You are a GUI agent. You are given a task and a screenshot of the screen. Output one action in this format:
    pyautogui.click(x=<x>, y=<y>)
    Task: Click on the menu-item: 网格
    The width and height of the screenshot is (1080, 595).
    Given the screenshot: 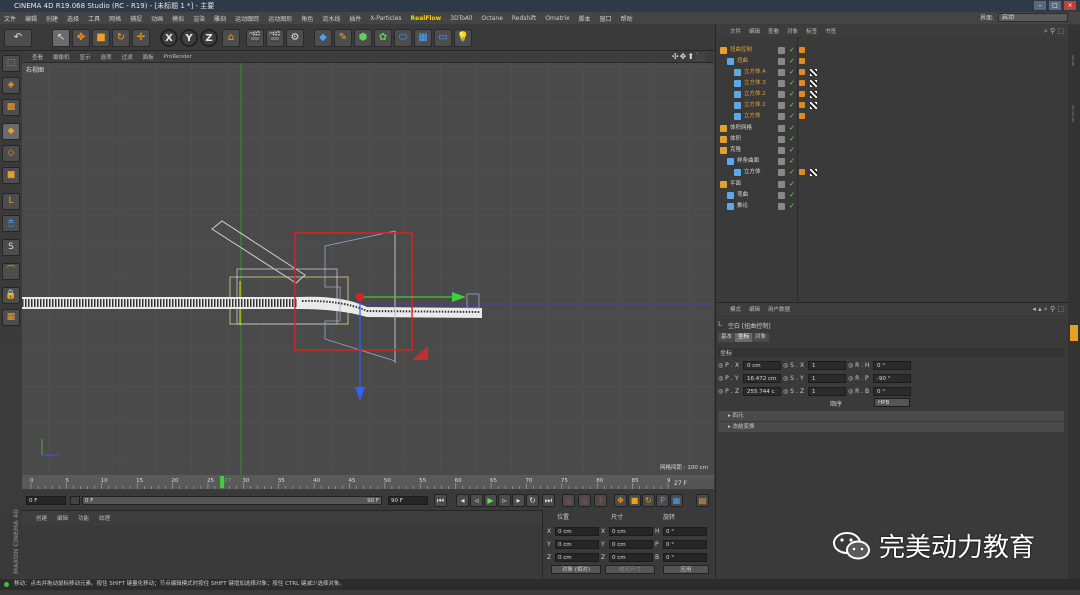 What is the action you would take?
    pyautogui.click(x=115, y=18)
    